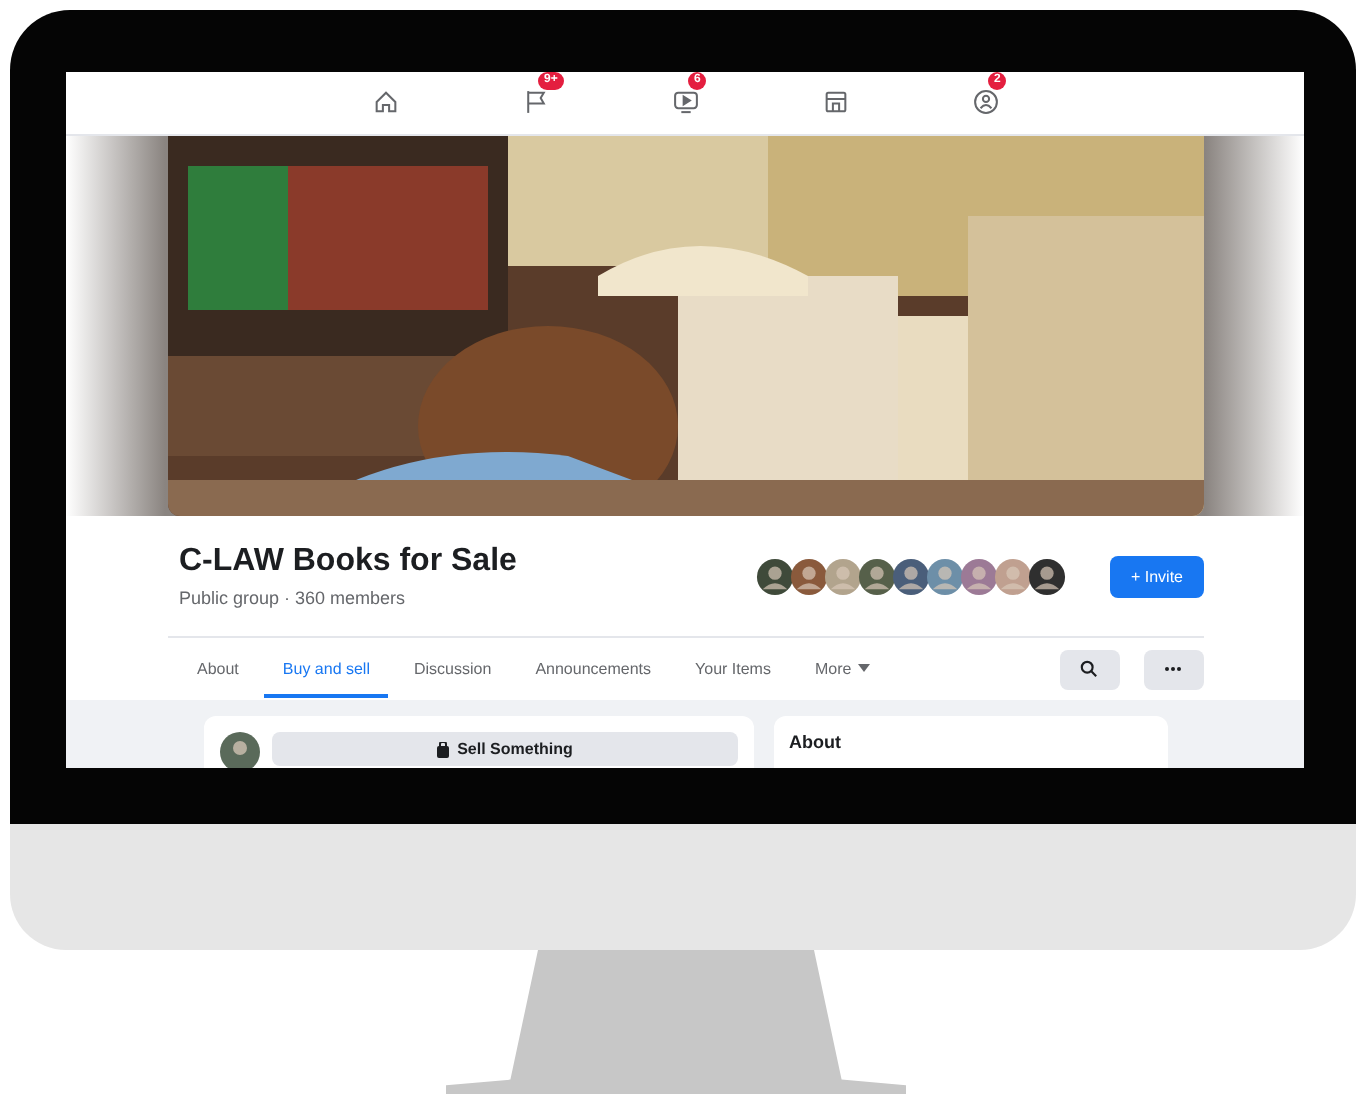 Image resolution: width=1356 pixels, height=1094 pixels. What do you see at coordinates (815, 742) in the screenshot?
I see `card-title: About` at bounding box center [815, 742].